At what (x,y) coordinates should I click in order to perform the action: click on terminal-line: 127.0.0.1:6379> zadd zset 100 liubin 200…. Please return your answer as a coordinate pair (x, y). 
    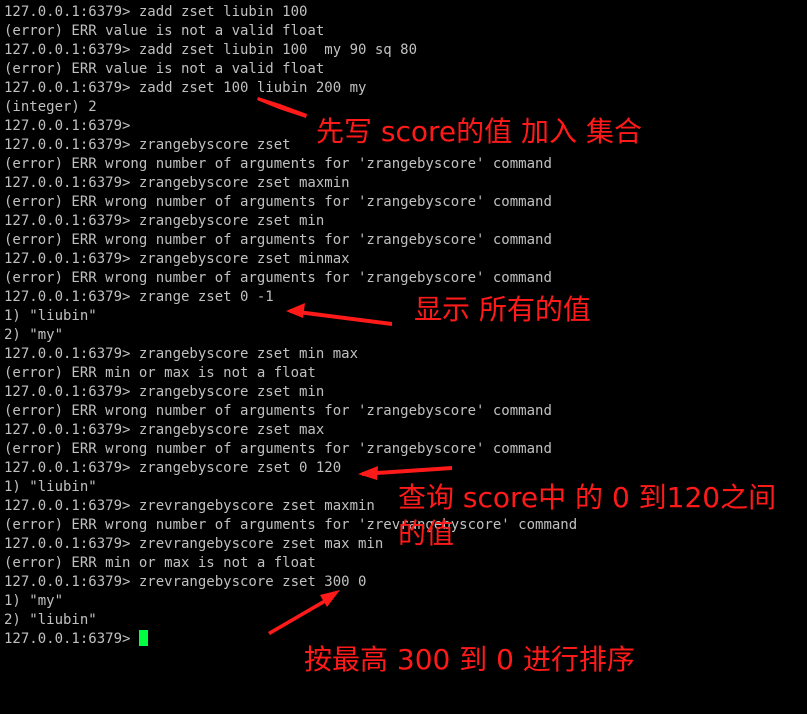
    Looking at the image, I should click on (185, 88).